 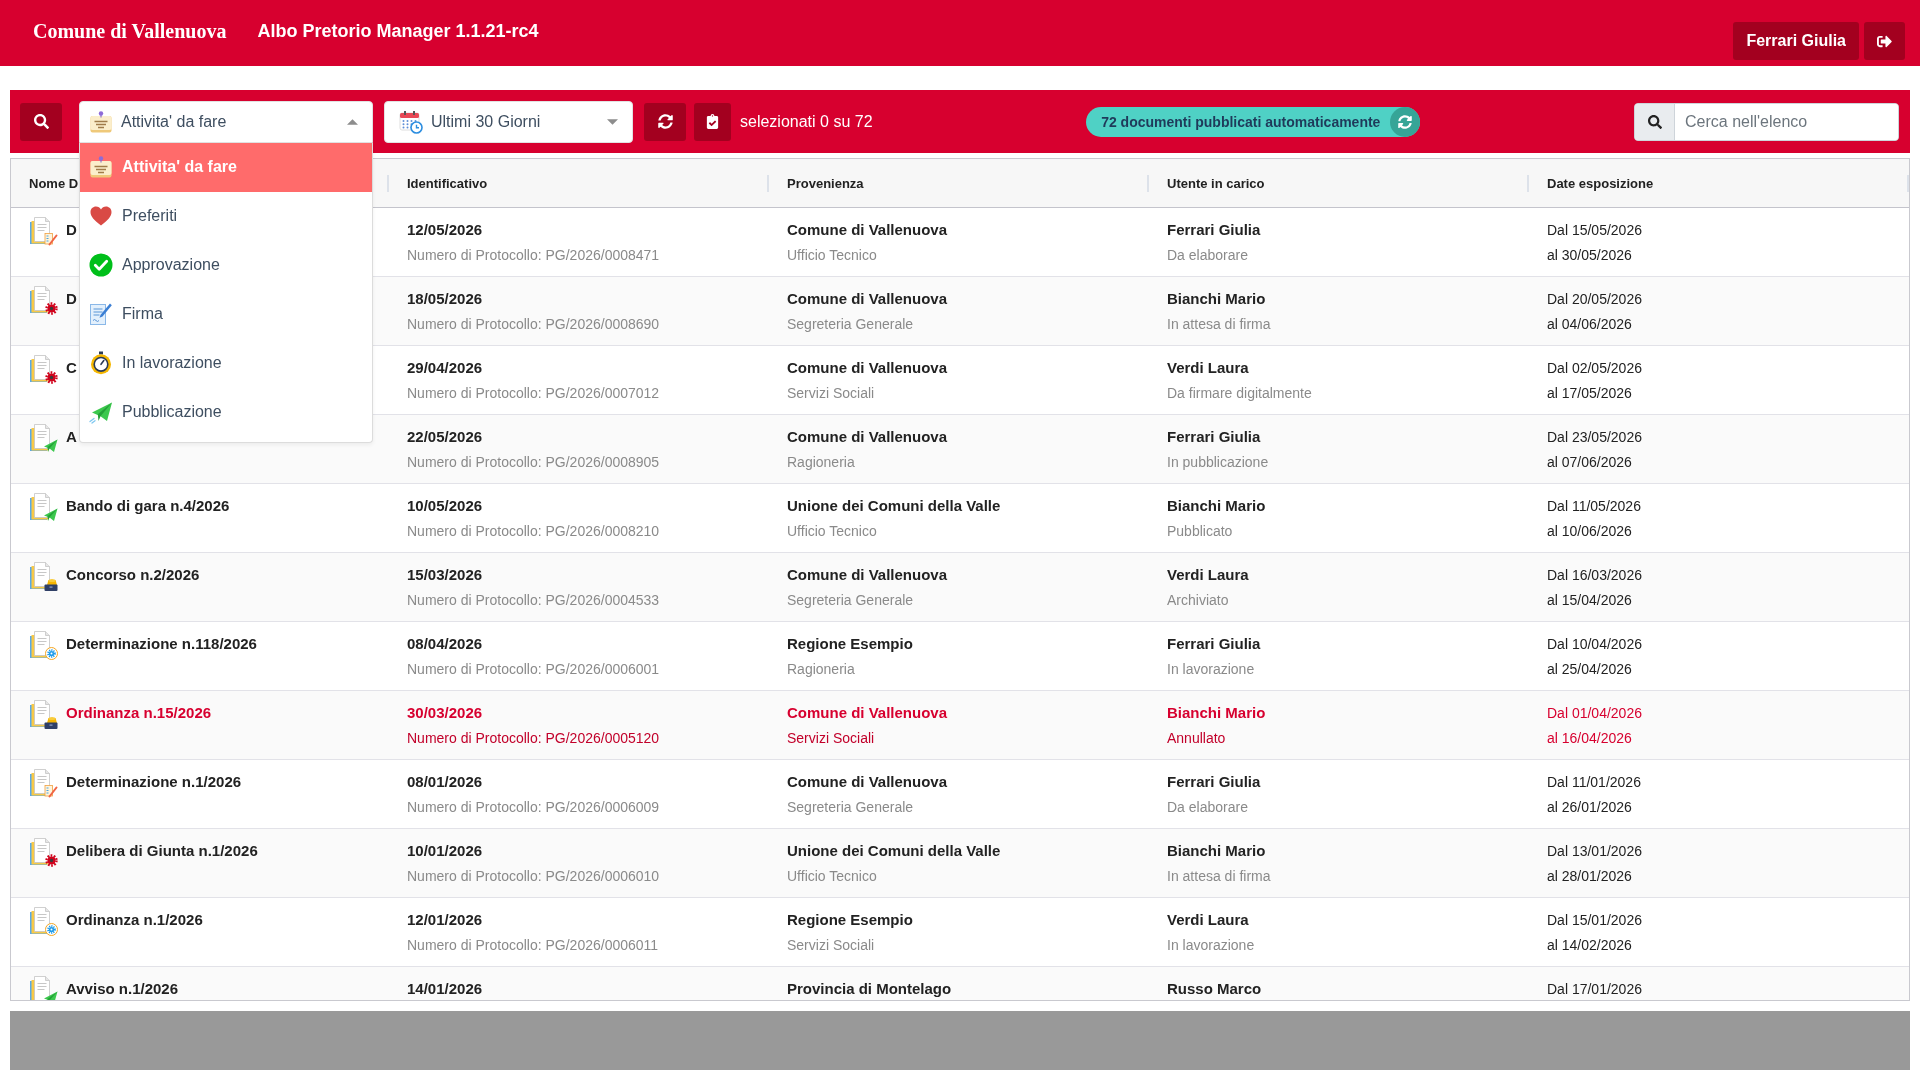 I want to click on search-button, so click(x=41, y=121).